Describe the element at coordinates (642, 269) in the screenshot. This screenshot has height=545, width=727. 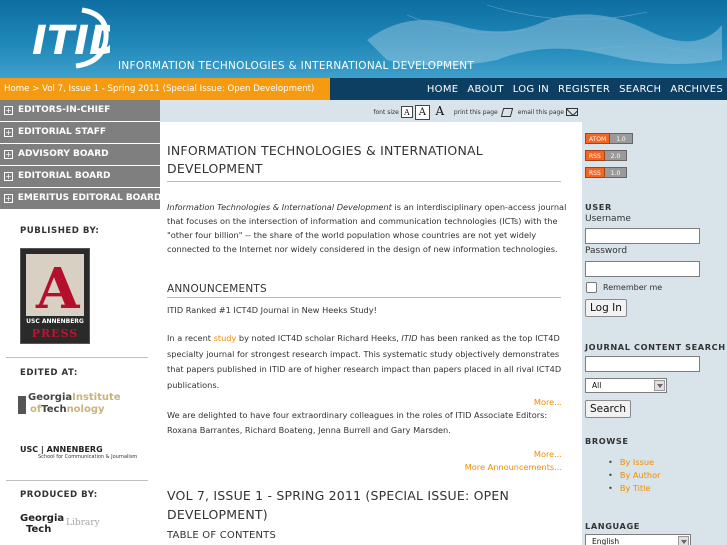
I see `password-input` at that location.